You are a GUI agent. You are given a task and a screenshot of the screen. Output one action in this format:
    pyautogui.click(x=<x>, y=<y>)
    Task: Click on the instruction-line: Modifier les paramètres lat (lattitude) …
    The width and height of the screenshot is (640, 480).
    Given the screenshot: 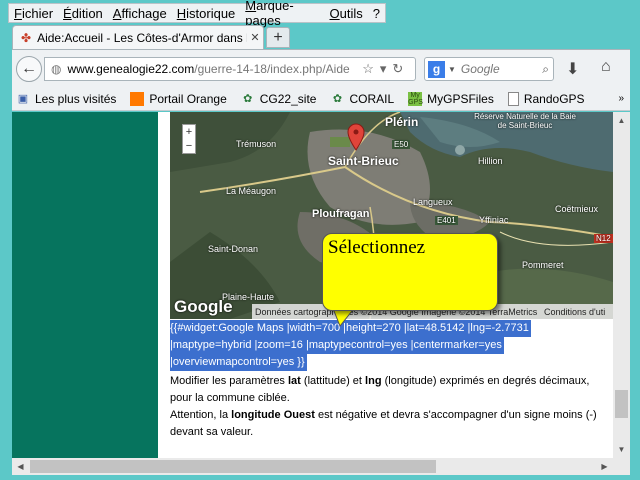 What is the action you would take?
    pyautogui.click(x=379, y=381)
    